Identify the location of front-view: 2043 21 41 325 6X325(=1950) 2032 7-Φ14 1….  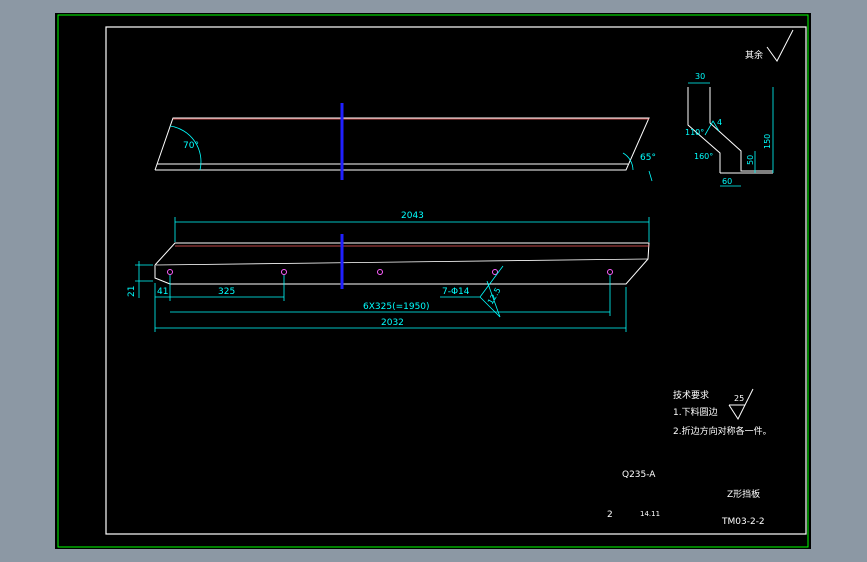
(388, 271).